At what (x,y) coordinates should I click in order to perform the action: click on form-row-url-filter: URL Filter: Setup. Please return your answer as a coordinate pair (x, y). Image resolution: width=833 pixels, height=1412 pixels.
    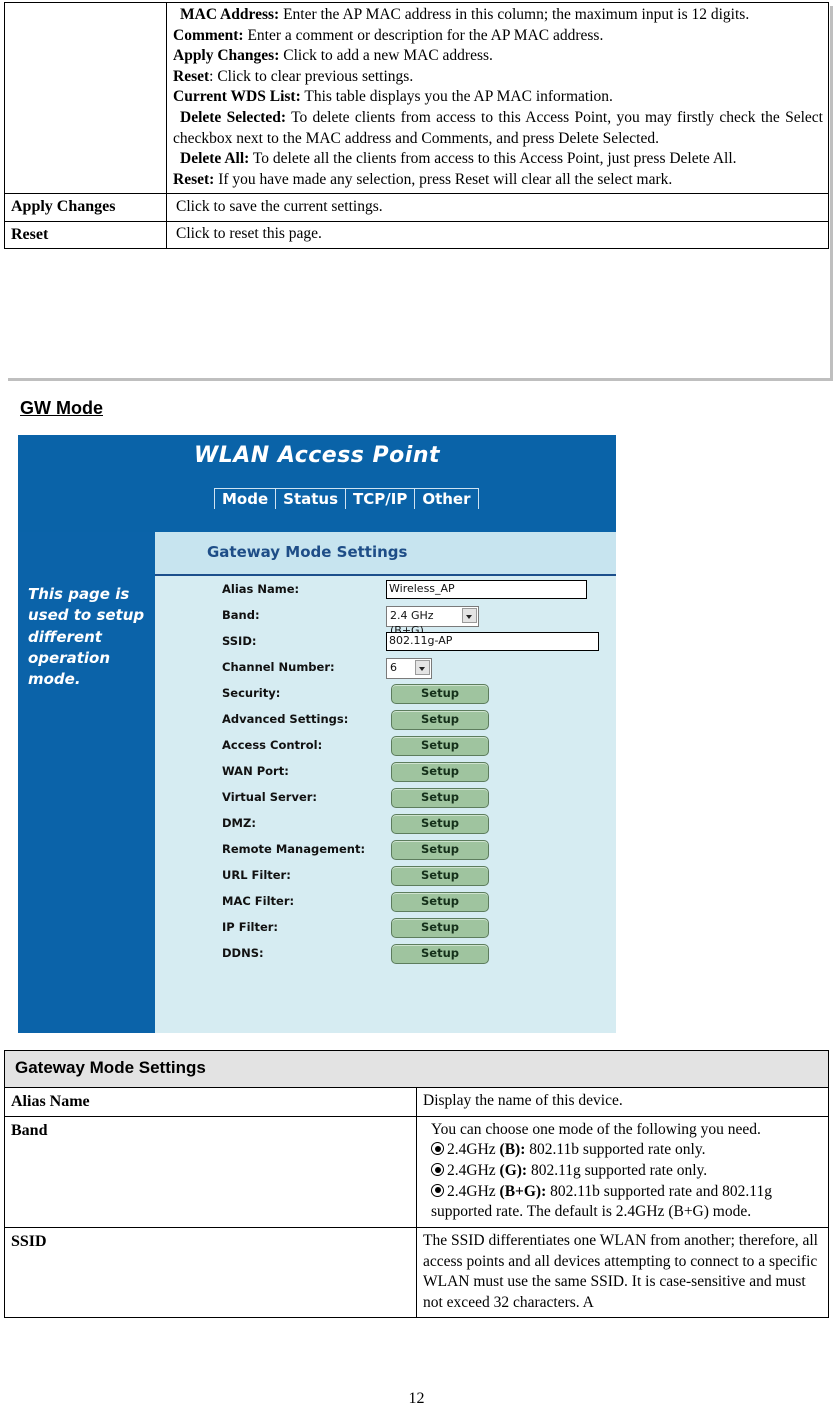
    Looking at the image, I should click on (385, 879).